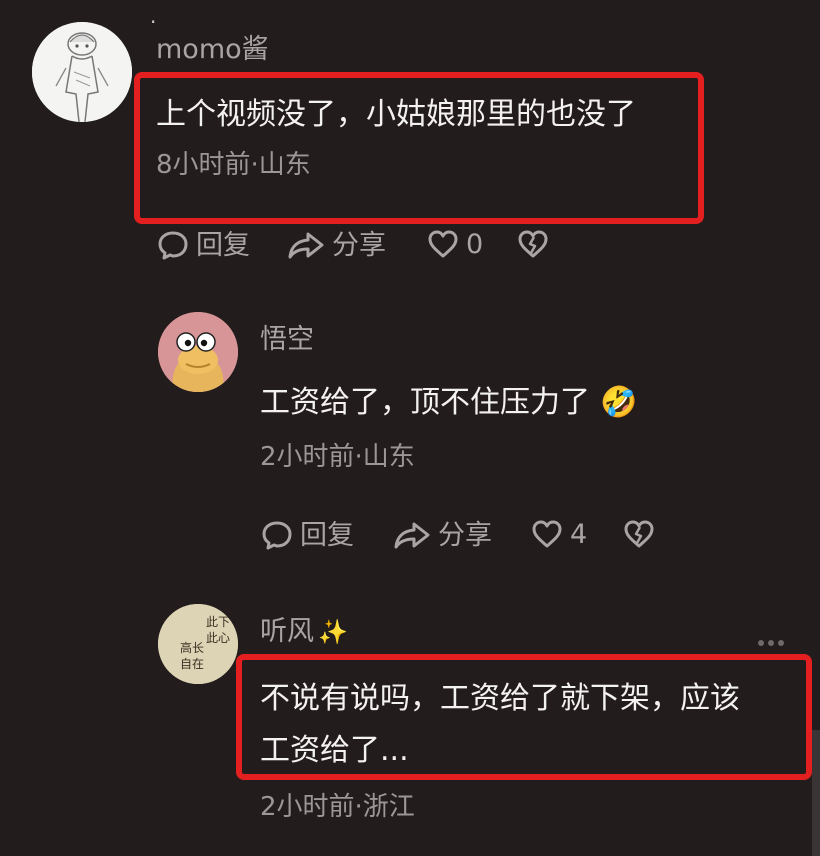  What do you see at coordinates (448, 403) in the screenshot?
I see `comment-text: 工资给了，顶不住压力了 🤣` at bounding box center [448, 403].